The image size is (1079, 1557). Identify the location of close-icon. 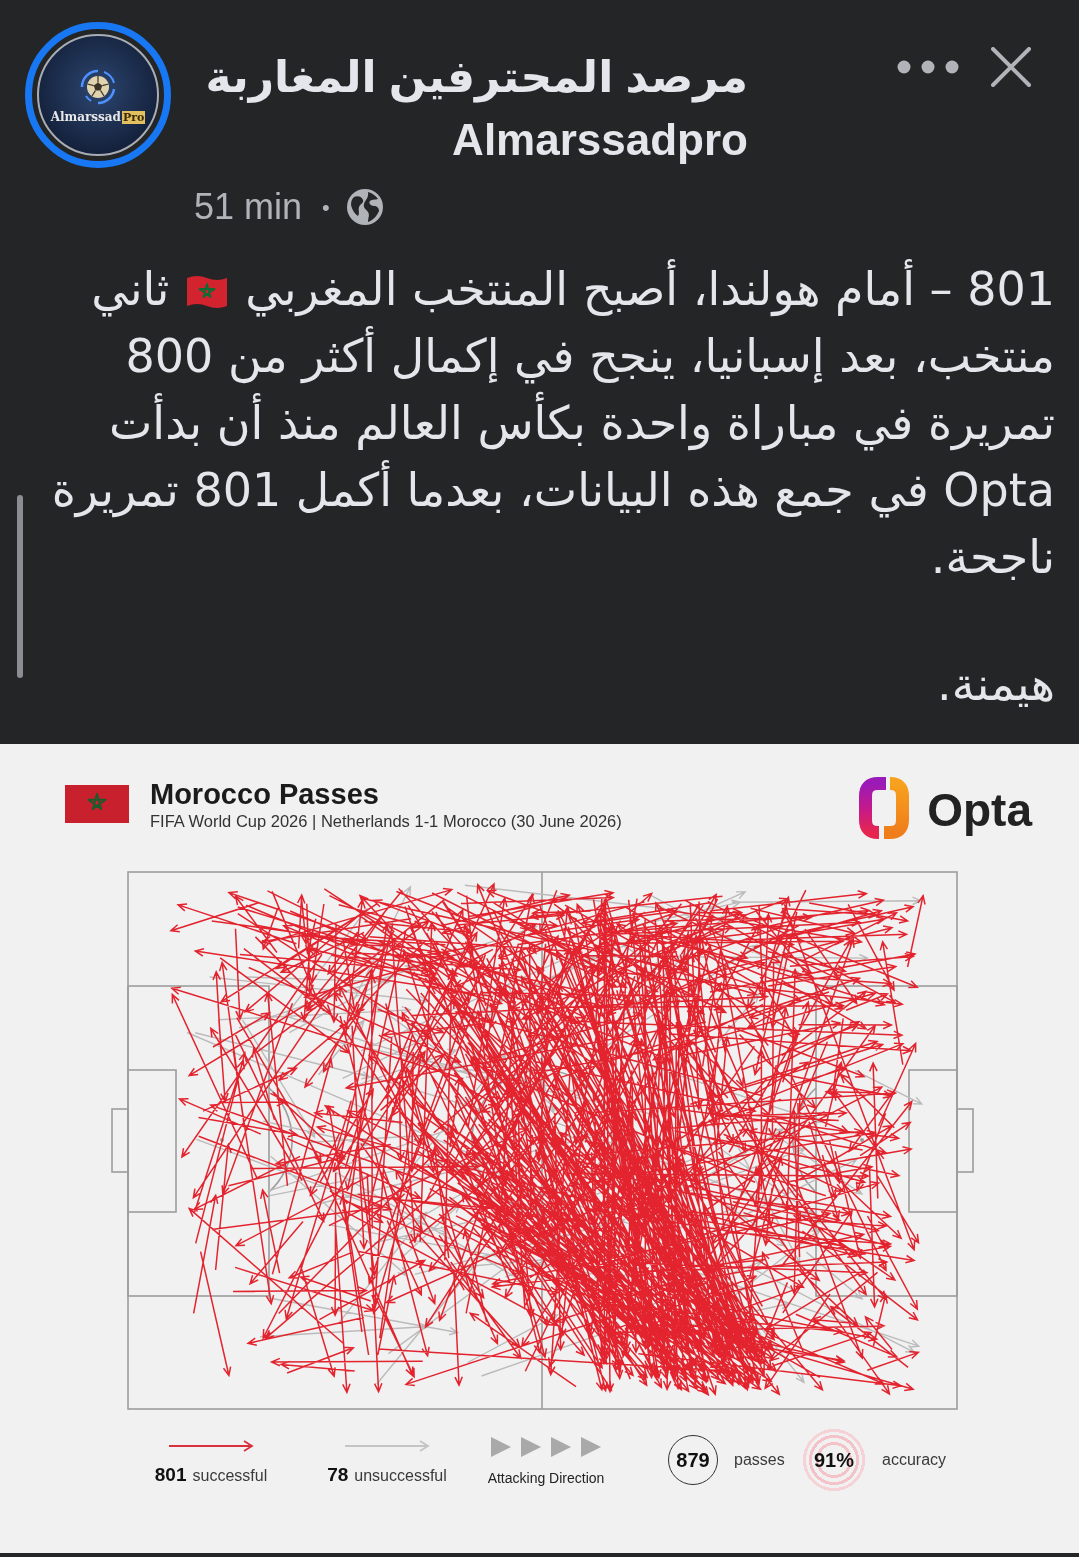
(1011, 67).